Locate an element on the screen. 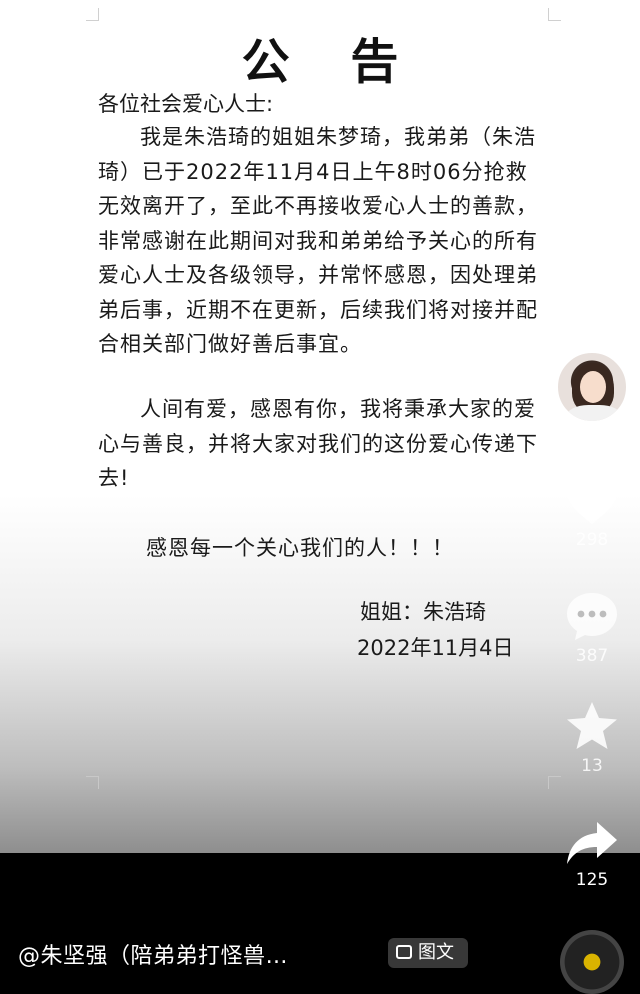 The width and height of the screenshot is (640, 994). music-disc-icon is located at coordinates (592, 962).